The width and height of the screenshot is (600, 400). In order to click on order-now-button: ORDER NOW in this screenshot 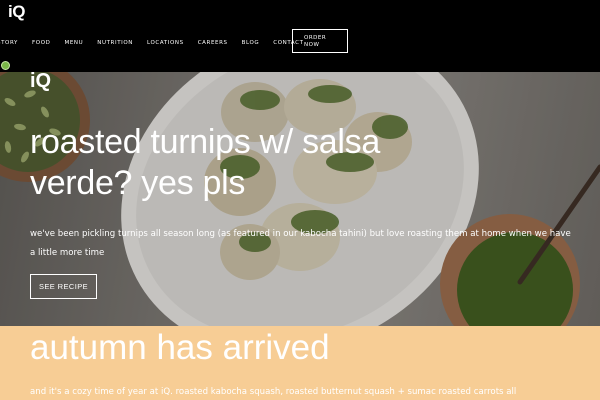, I will do `click(320, 41)`.